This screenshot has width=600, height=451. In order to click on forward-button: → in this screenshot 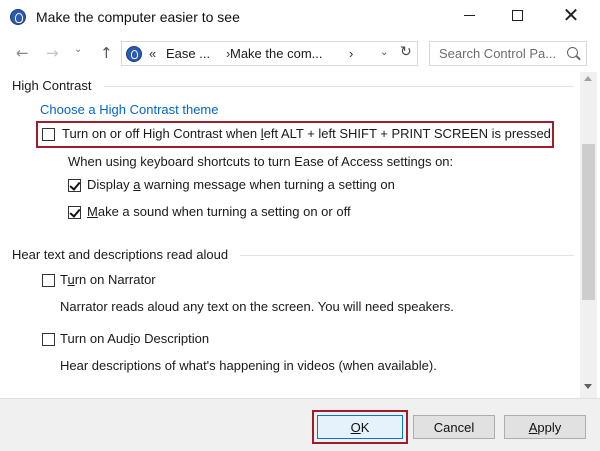, I will do `click(52, 53)`.